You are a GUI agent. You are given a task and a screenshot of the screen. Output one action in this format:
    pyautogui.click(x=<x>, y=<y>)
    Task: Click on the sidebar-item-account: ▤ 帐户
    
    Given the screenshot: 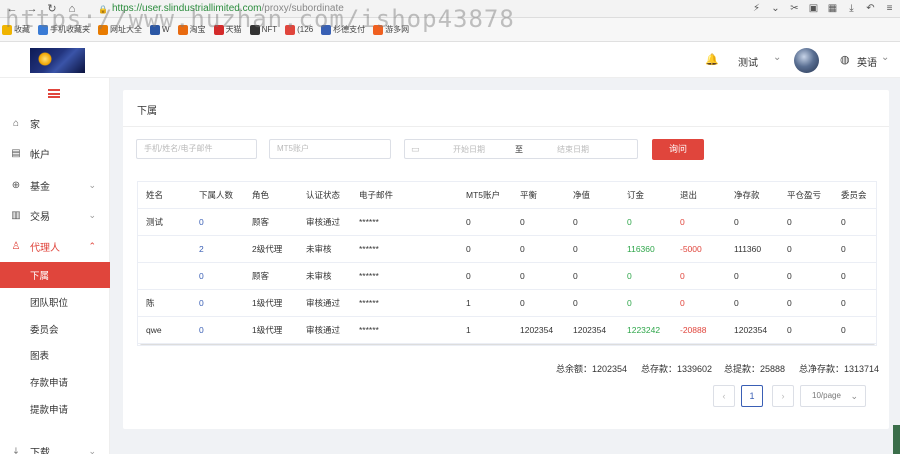 What is the action you would take?
    pyautogui.click(x=55, y=153)
    